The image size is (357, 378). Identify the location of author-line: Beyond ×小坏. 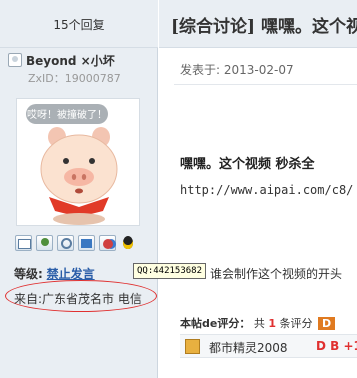
(61, 60).